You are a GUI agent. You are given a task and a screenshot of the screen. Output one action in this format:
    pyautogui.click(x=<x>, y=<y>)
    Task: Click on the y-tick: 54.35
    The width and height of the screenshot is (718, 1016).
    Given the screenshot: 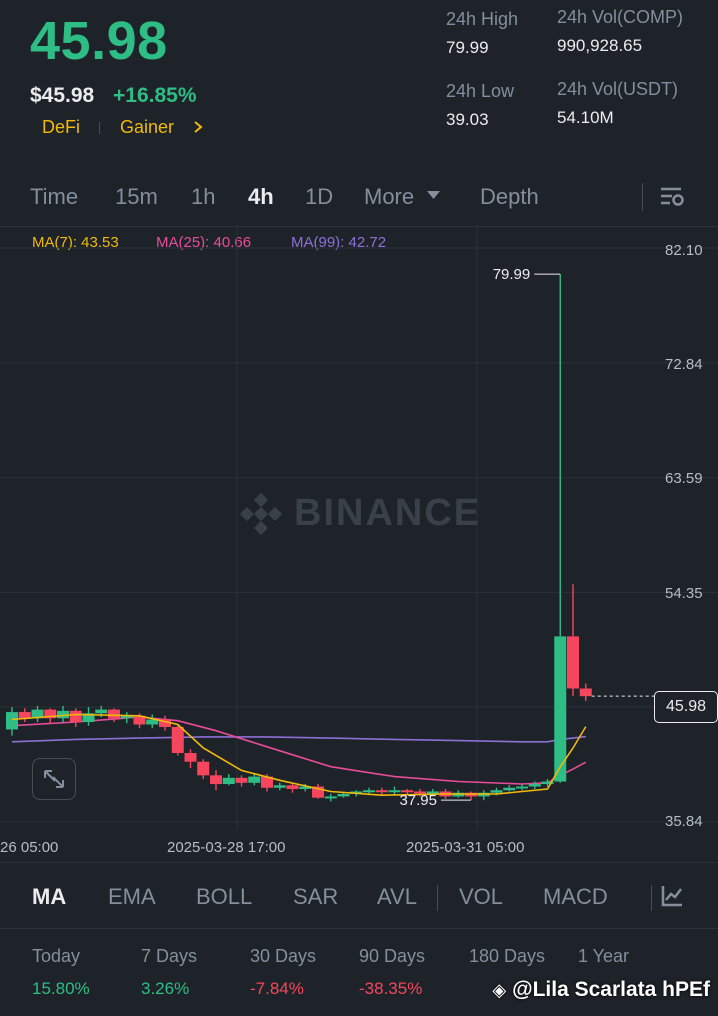 What is the action you would take?
    pyautogui.click(x=684, y=593)
    